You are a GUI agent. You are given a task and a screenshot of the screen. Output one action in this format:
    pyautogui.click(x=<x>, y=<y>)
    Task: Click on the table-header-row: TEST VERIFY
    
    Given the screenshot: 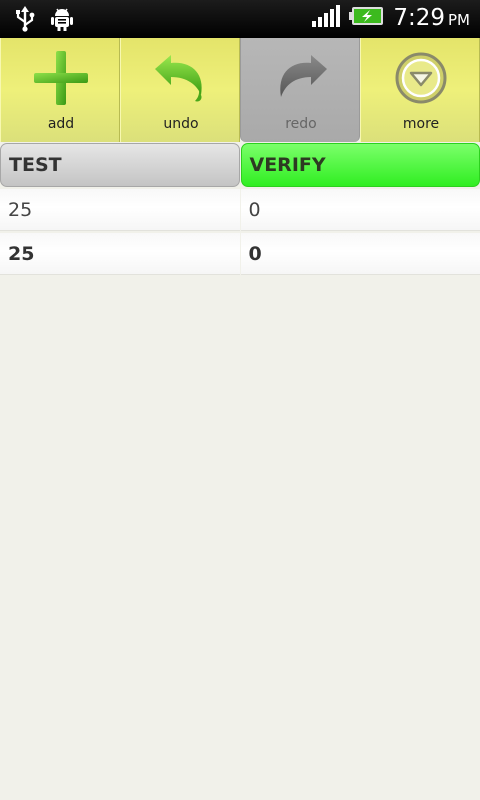 What is the action you would take?
    pyautogui.click(x=240, y=165)
    